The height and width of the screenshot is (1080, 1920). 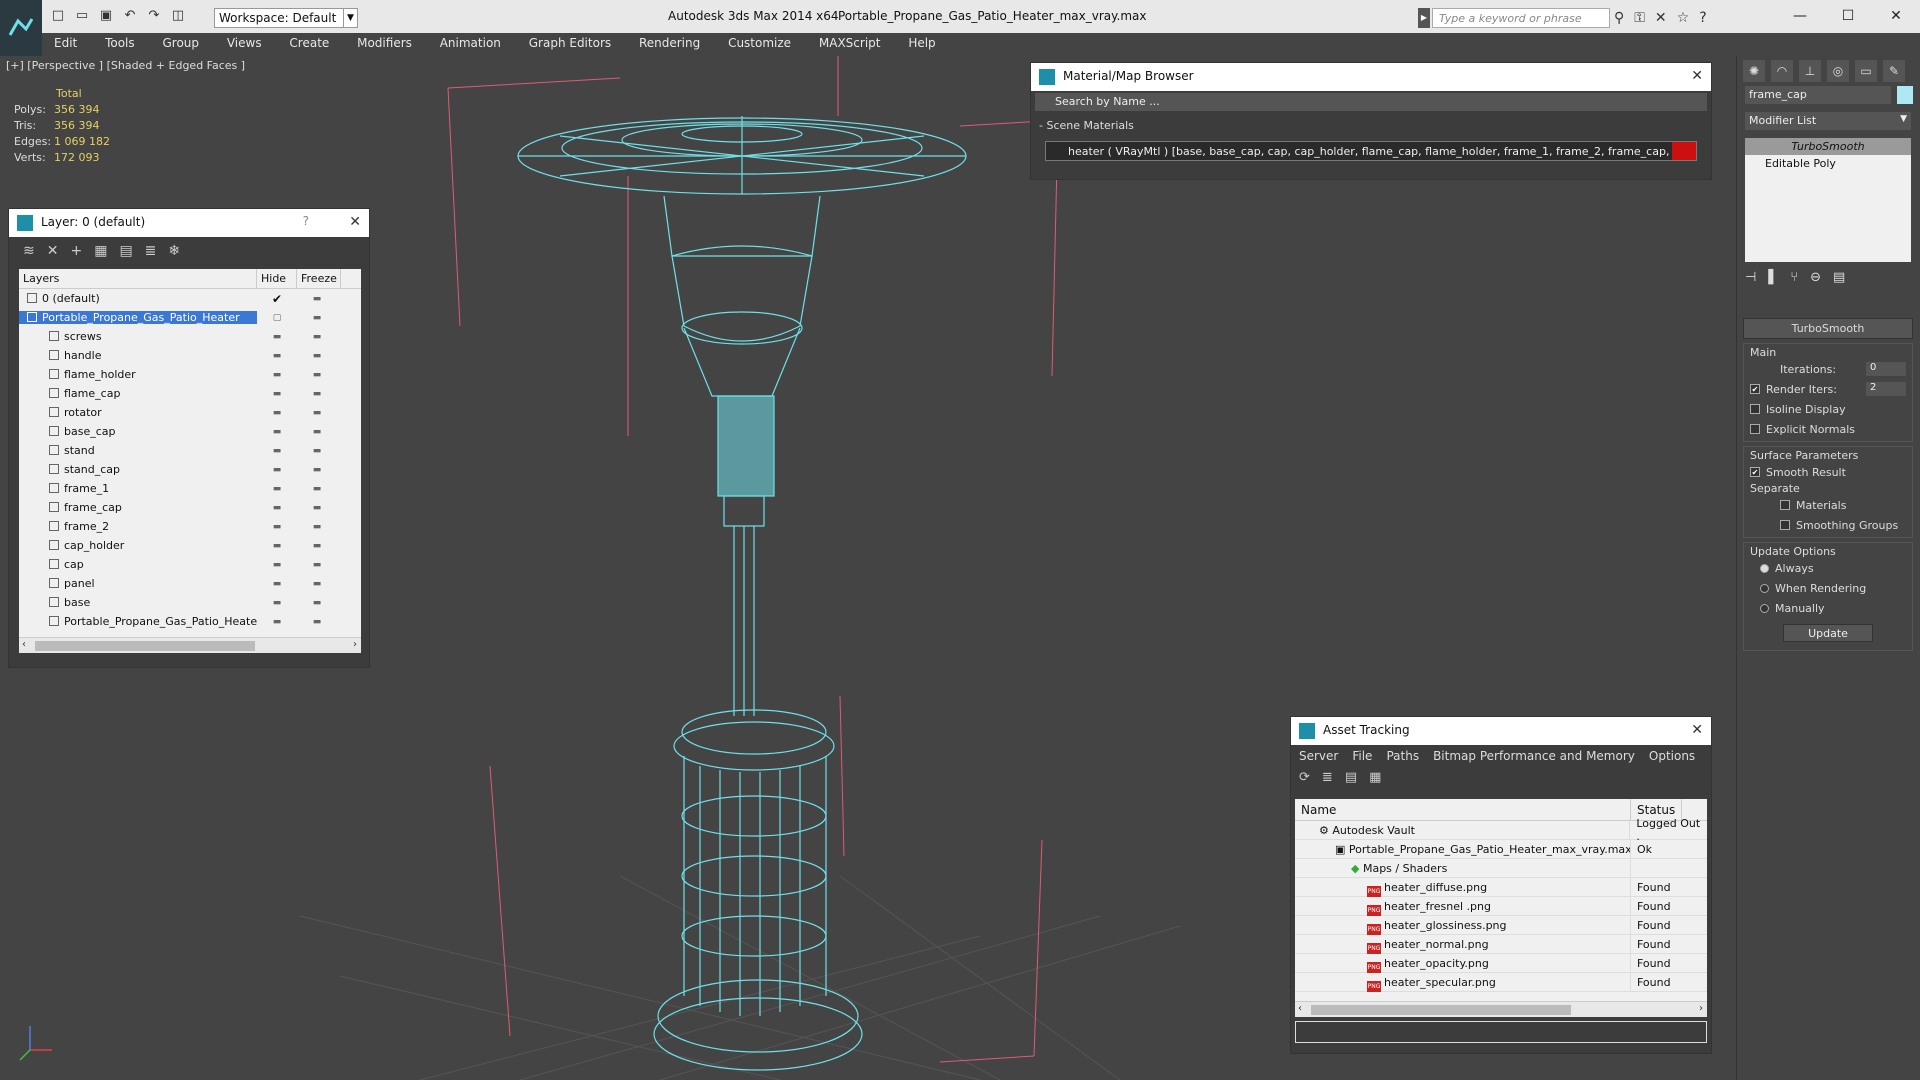 I want to click on object-row: cap ▬ ▬, so click(x=190, y=564).